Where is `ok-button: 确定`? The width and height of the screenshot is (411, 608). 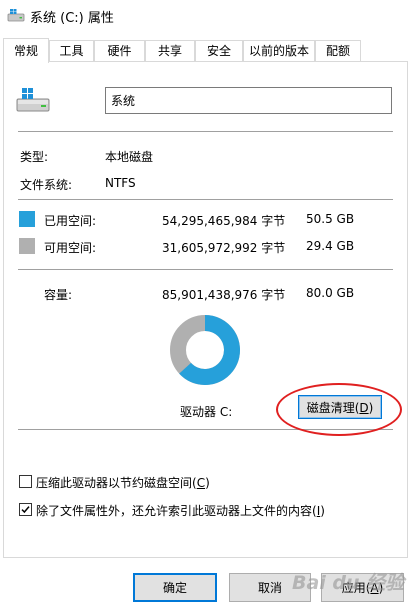 ok-button: 确定 is located at coordinates (175, 587).